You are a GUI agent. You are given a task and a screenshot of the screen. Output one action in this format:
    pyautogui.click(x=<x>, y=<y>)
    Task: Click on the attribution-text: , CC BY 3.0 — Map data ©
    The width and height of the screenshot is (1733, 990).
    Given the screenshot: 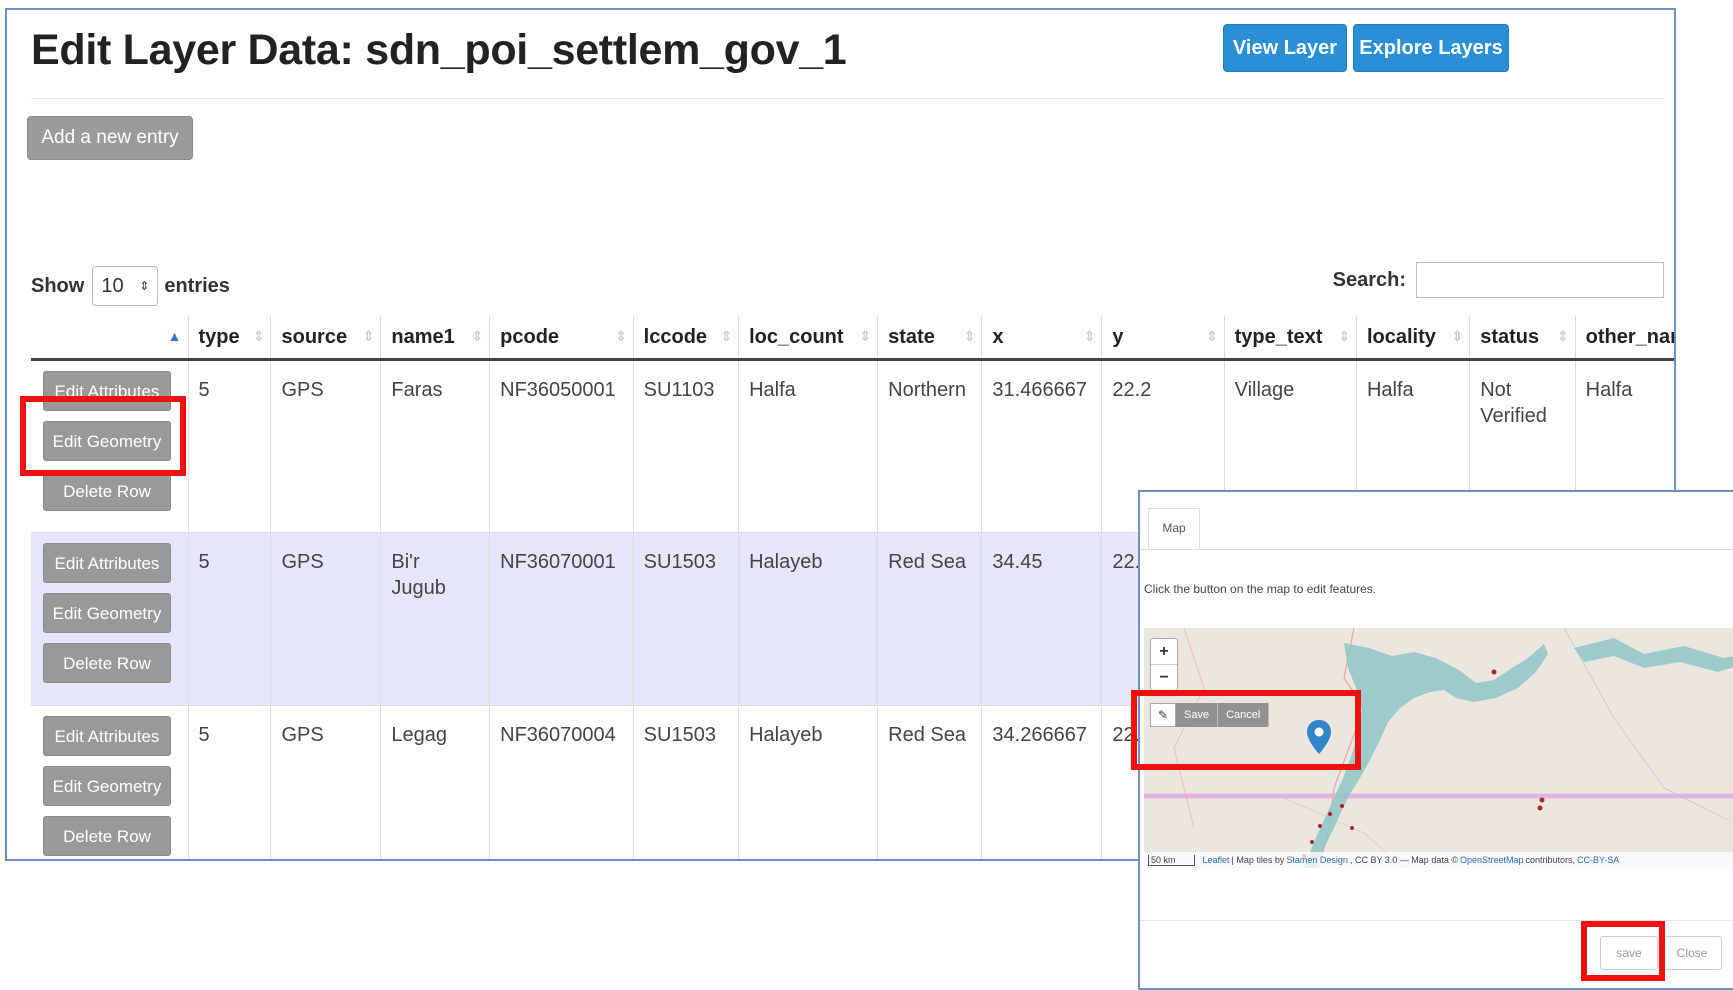 What is the action you would take?
    pyautogui.click(x=1403, y=860)
    